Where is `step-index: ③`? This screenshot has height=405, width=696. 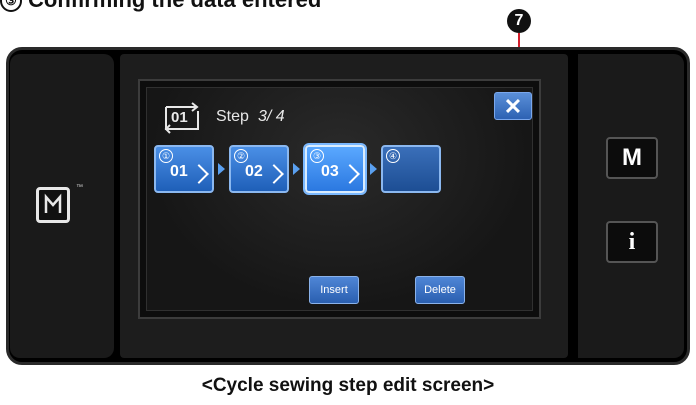 step-index: ③ is located at coordinates (317, 156).